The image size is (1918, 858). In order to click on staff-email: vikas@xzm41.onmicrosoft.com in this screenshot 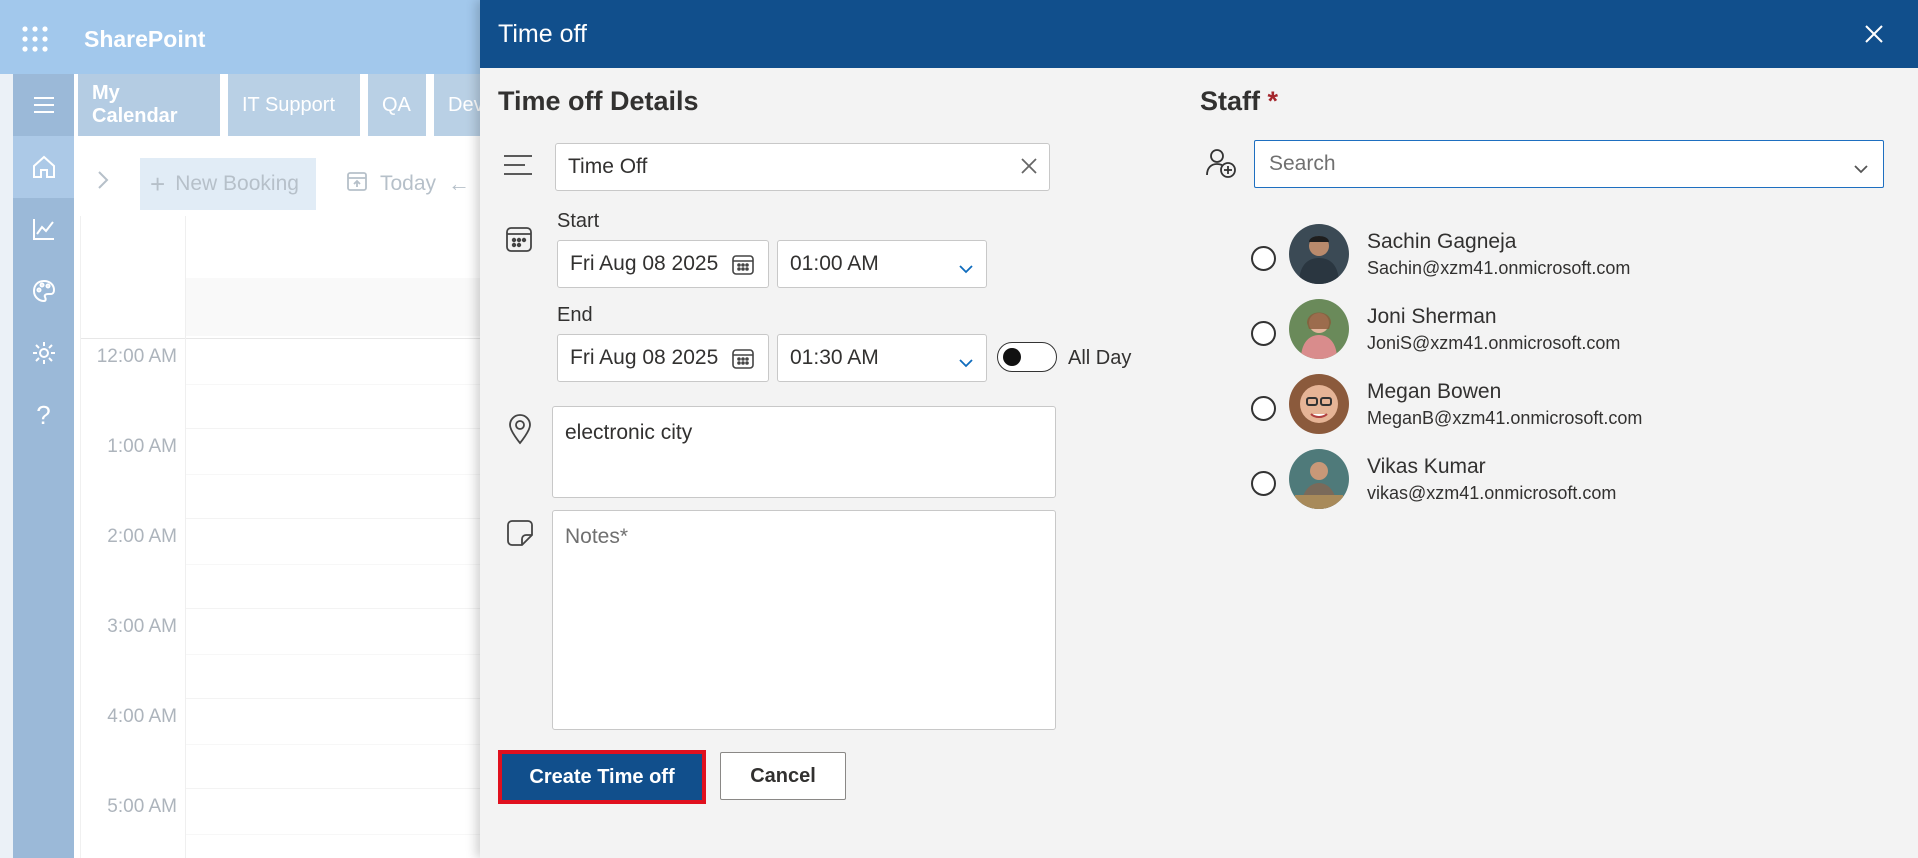, I will do `click(1492, 493)`.